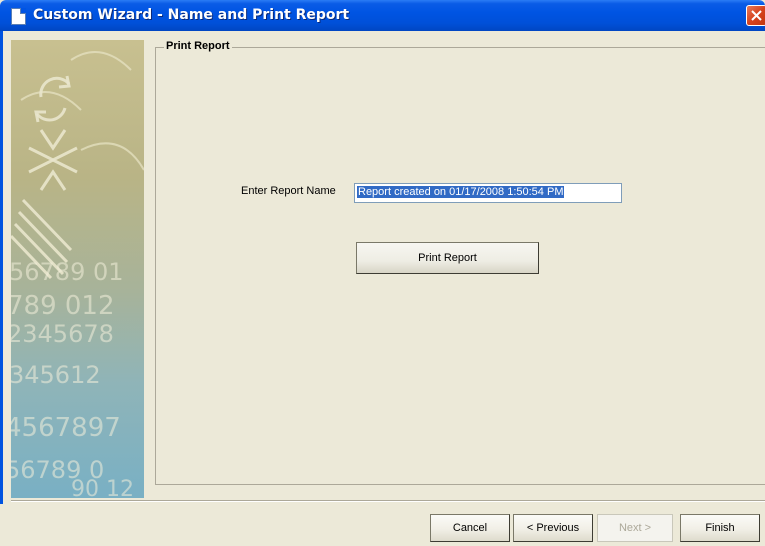 Image resolution: width=765 pixels, height=546 pixels. Describe the element at coordinates (553, 528) in the screenshot. I see `previous-button: < Previous` at that location.